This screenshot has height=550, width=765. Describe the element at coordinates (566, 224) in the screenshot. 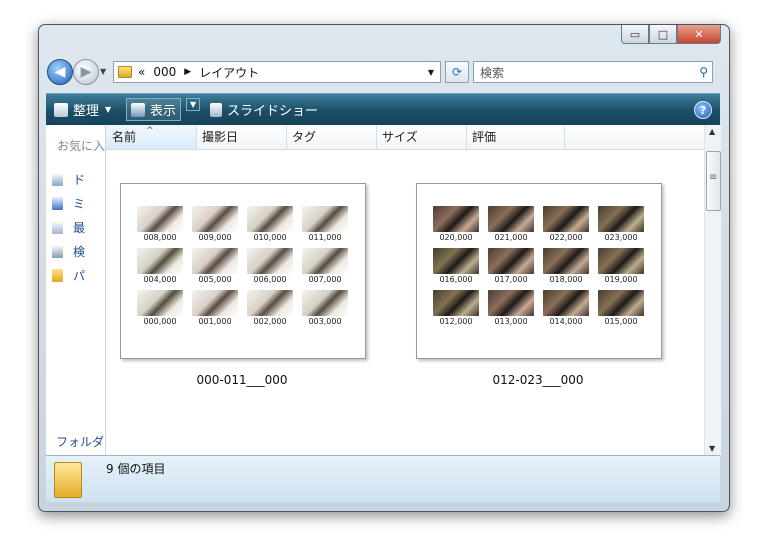

I see `thumbnail-cell: 022,000` at that location.